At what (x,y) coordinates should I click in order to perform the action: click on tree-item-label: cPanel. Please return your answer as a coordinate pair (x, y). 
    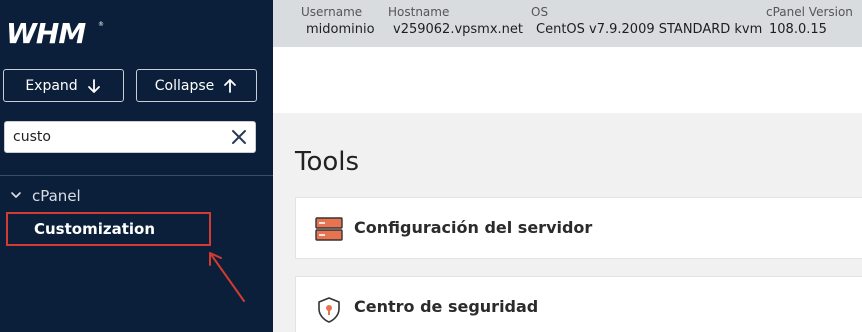
    Looking at the image, I should click on (56, 196).